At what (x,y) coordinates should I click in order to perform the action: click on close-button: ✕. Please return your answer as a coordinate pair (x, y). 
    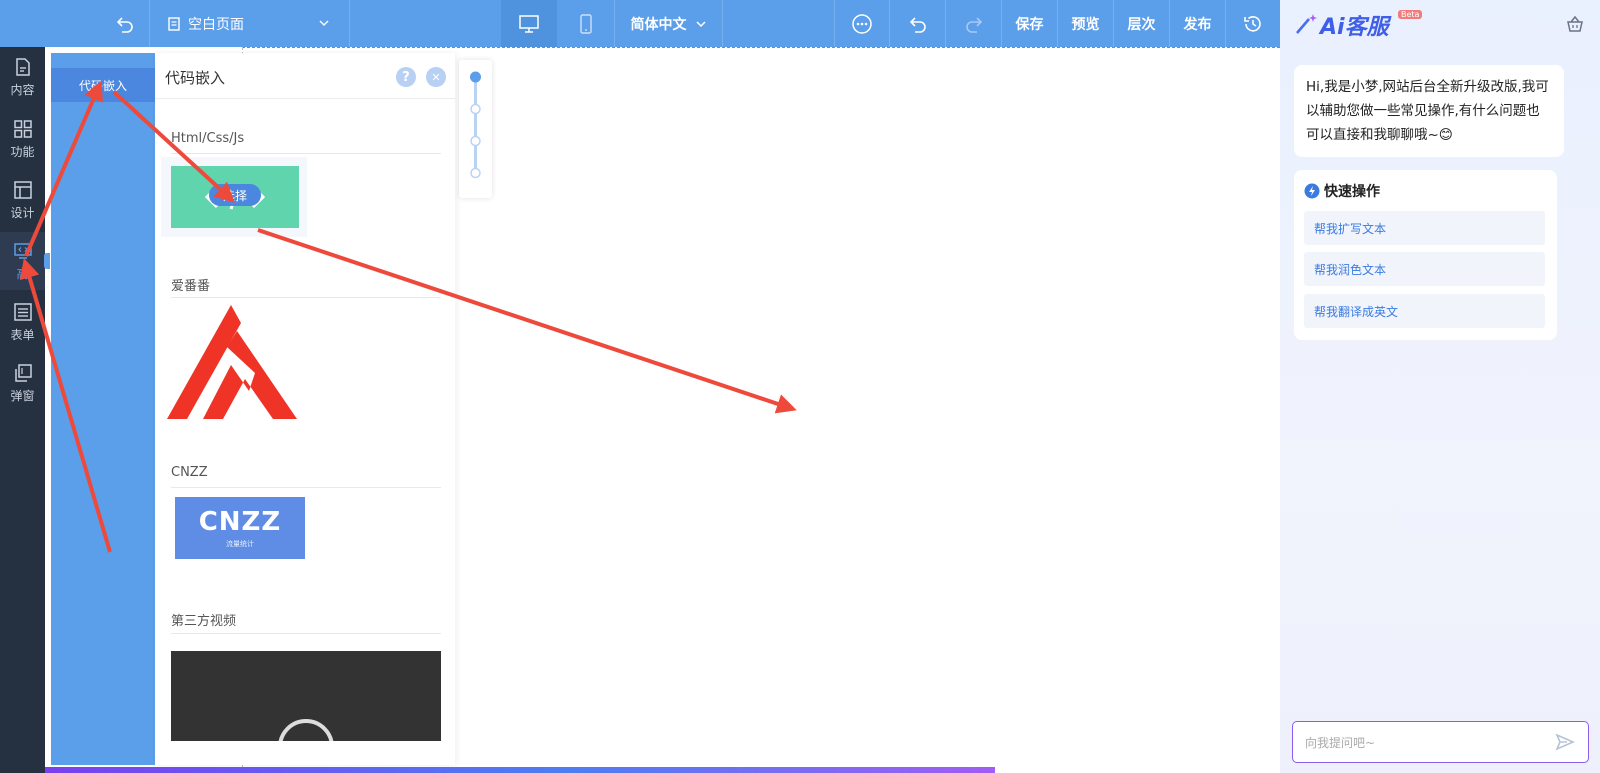
    Looking at the image, I should click on (436, 77).